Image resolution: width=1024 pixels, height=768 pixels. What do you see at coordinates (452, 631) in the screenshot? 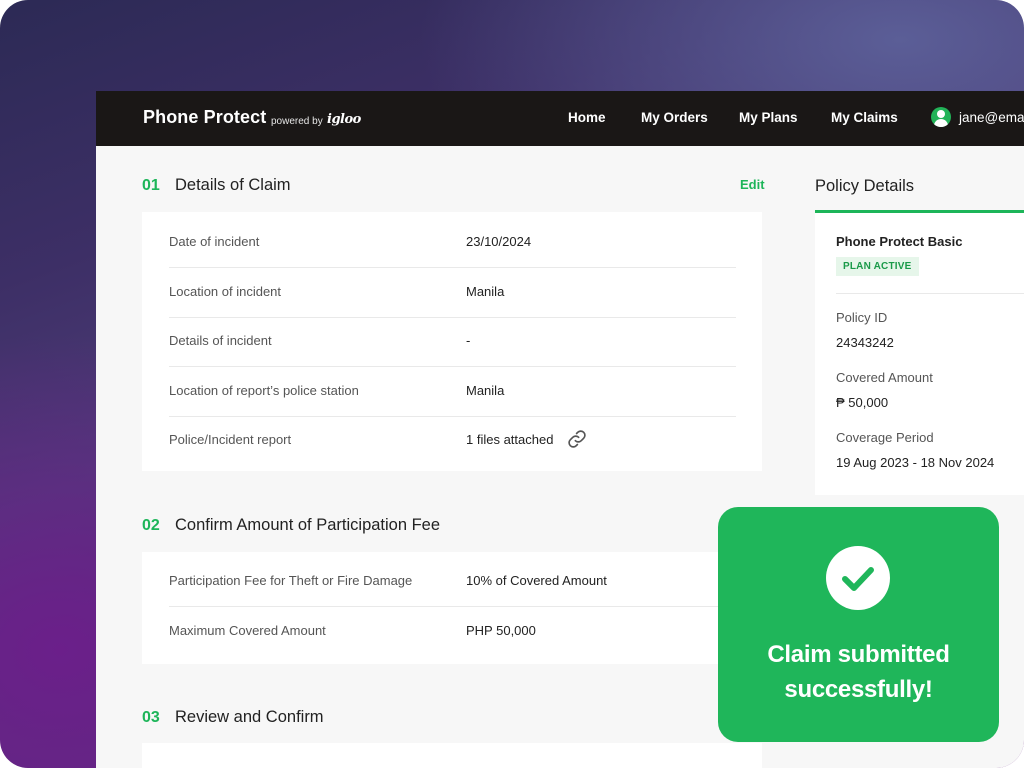
I see `detail-row: Maximum Covered Amount PHP 50,000` at bounding box center [452, 631].